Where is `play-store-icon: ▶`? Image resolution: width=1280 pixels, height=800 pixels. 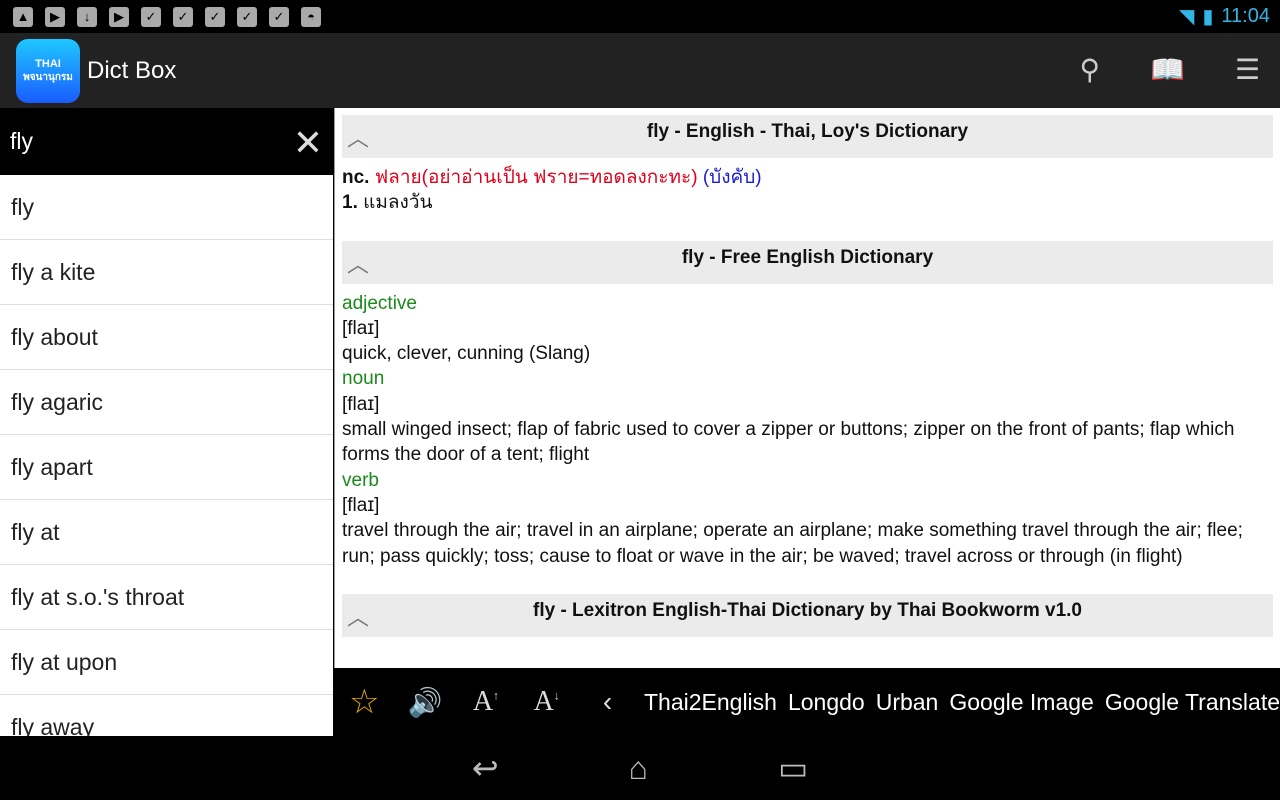
play-store-icon: ▶ is located at coordinates (119, 16).